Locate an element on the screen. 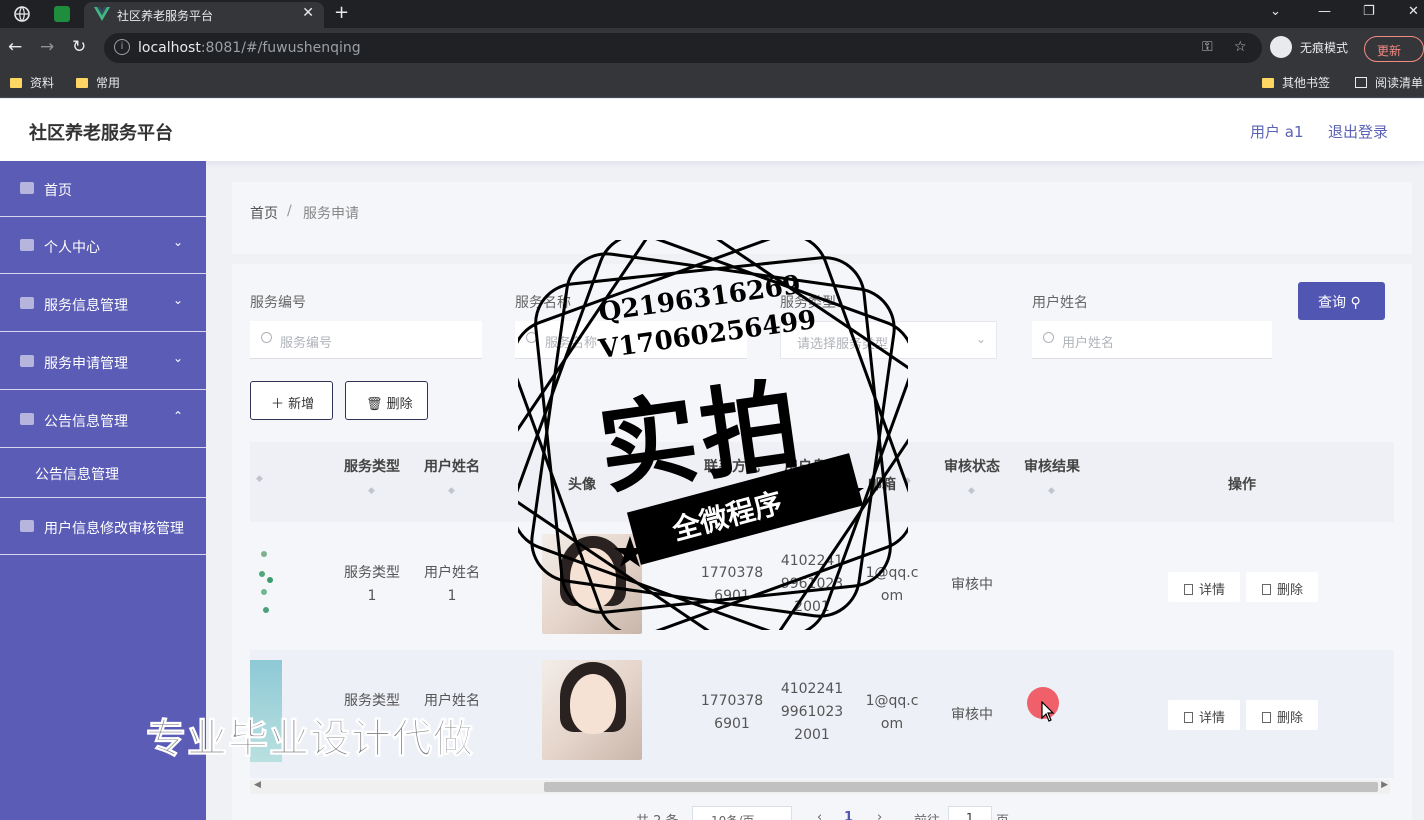 The image size is (1424, 820). bookmark-folder: 常用 is located at coordinates (98, 82).